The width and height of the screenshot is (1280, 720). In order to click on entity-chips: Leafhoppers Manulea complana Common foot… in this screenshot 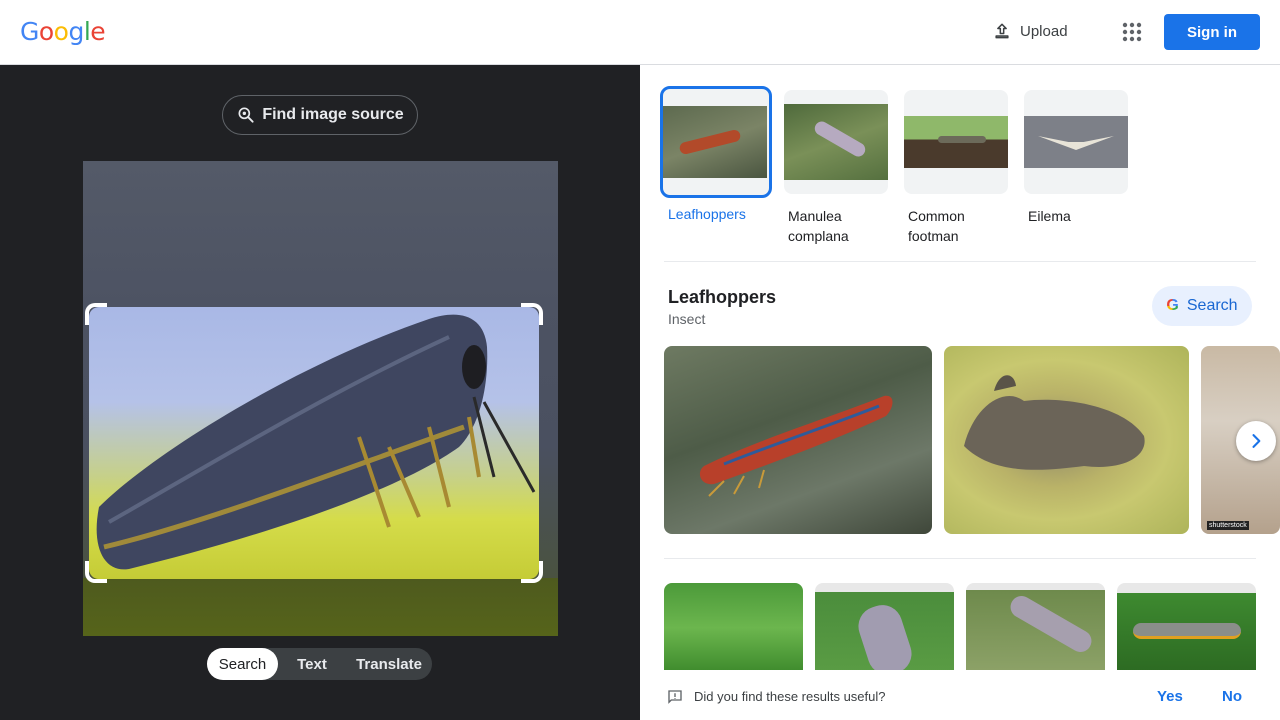, I will do `click(894, 166)`.